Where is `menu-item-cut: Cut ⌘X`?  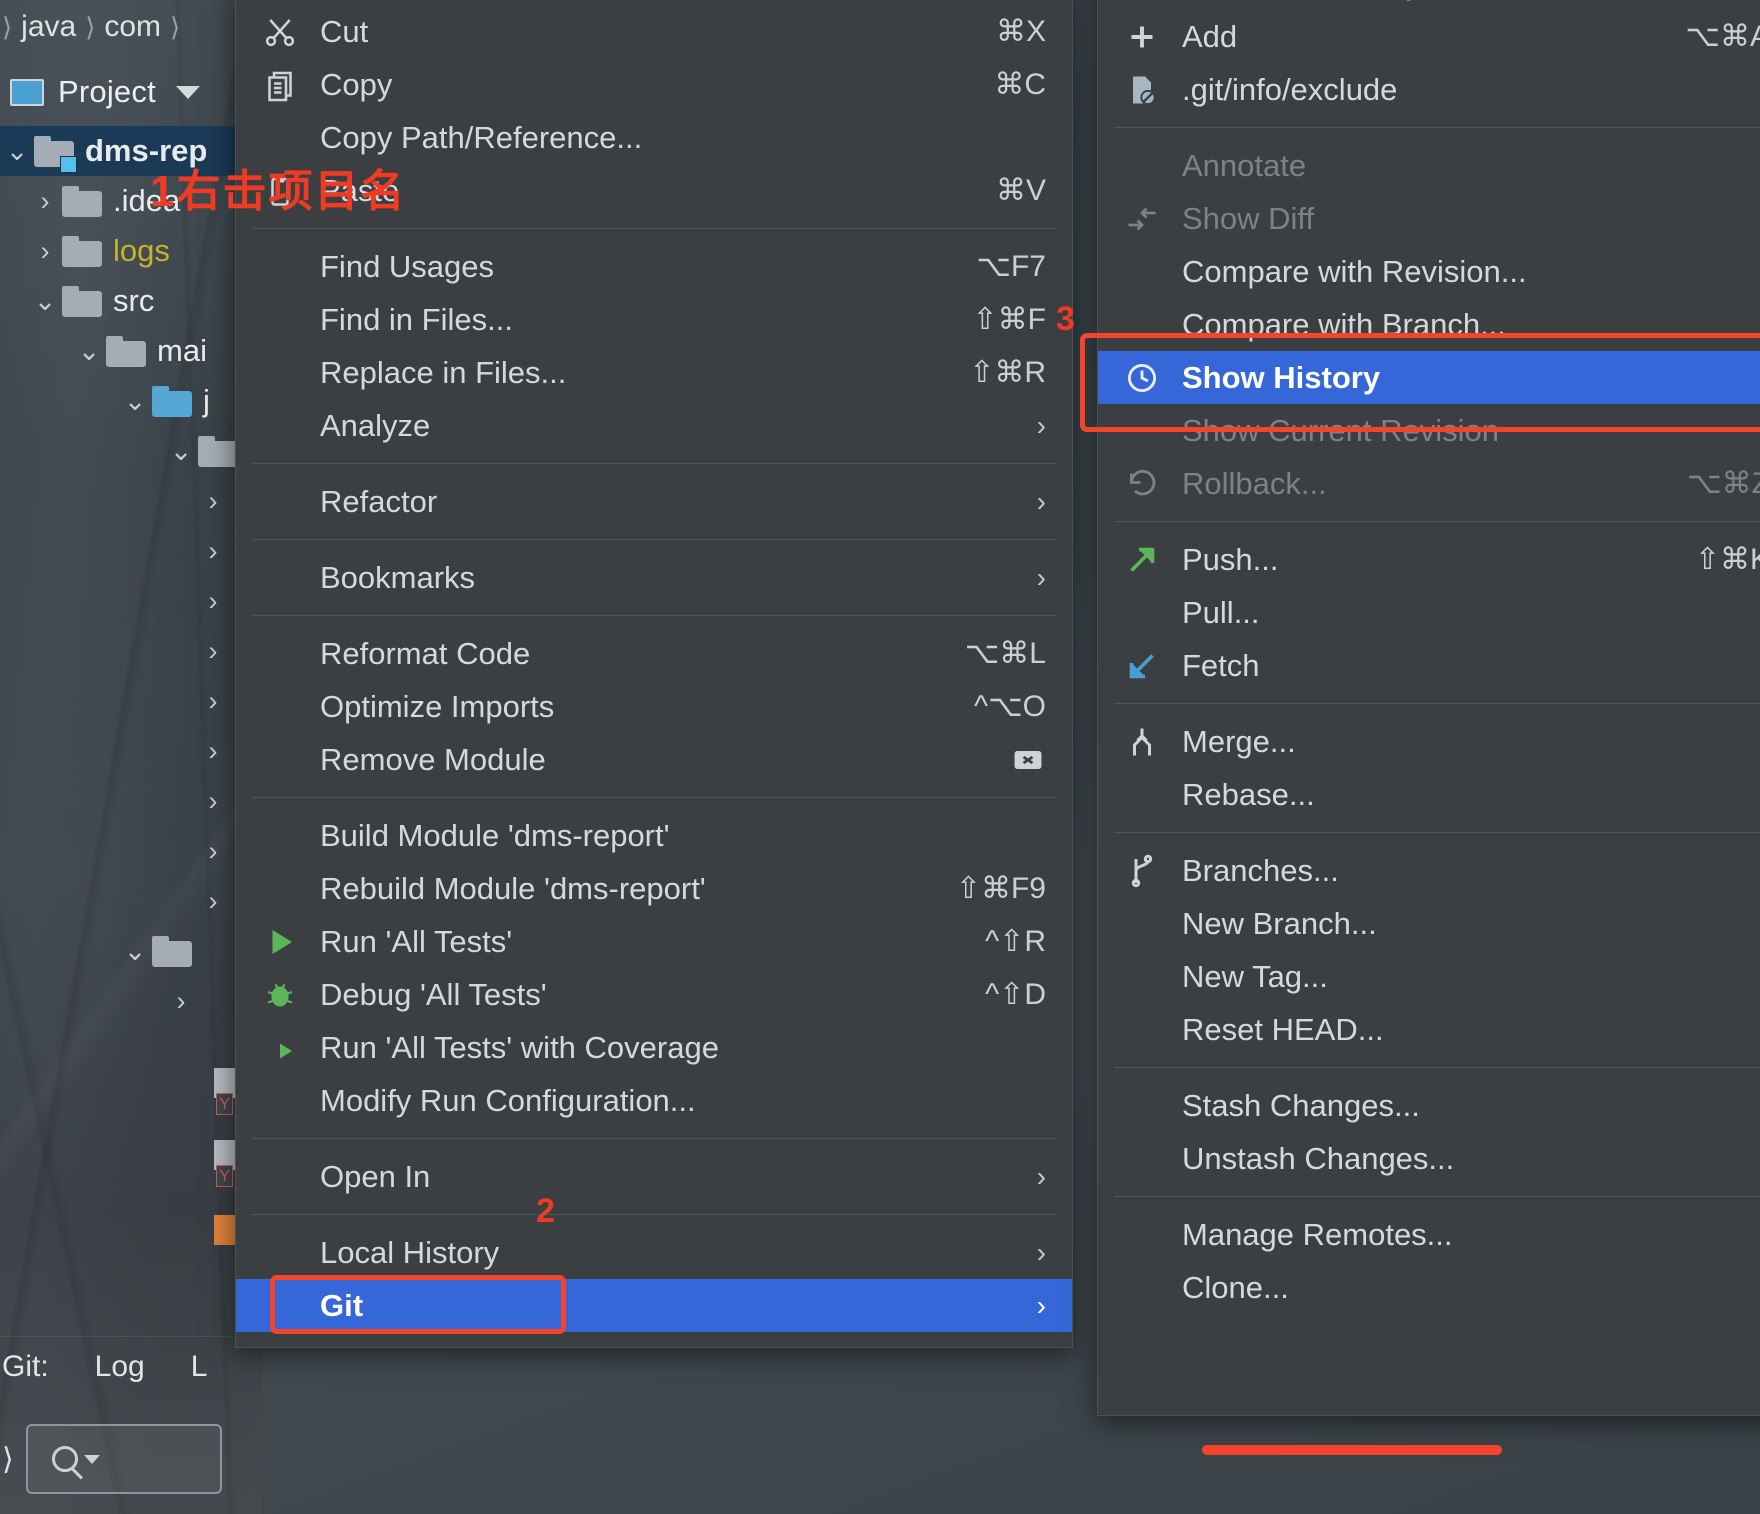 menu-item-cut: Cut ⌘X is located at coordinates (654, 31).